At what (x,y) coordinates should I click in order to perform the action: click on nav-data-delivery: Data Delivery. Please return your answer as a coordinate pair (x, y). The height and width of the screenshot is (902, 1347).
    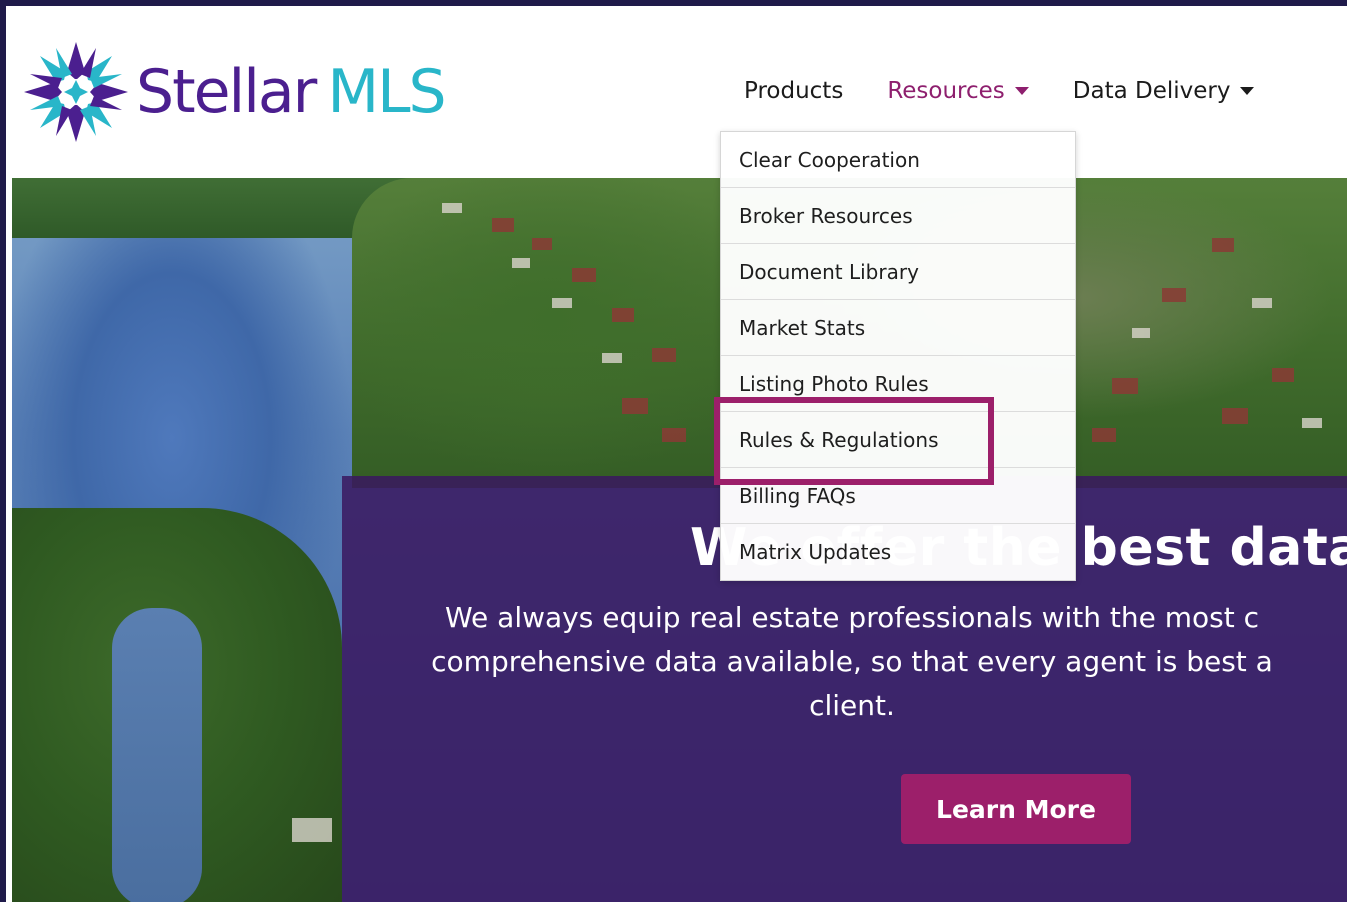
    Looking at the image, I should click on (1164, 91).